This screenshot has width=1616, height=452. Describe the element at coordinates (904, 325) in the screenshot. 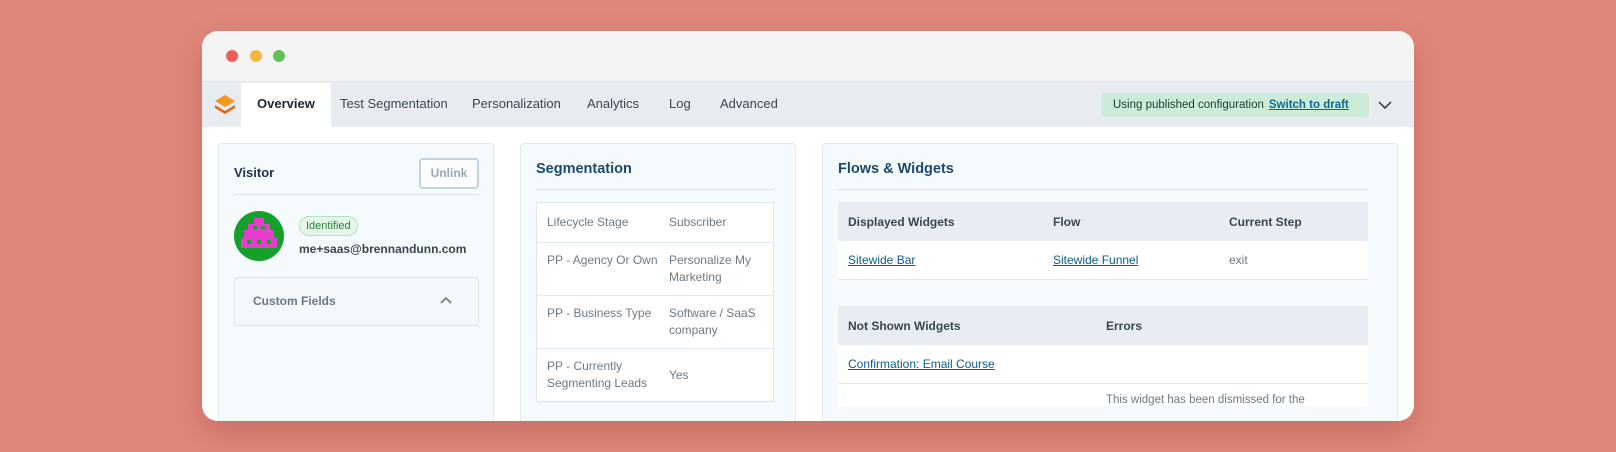

I see `column-header: Not Shown Widgets` at that location.